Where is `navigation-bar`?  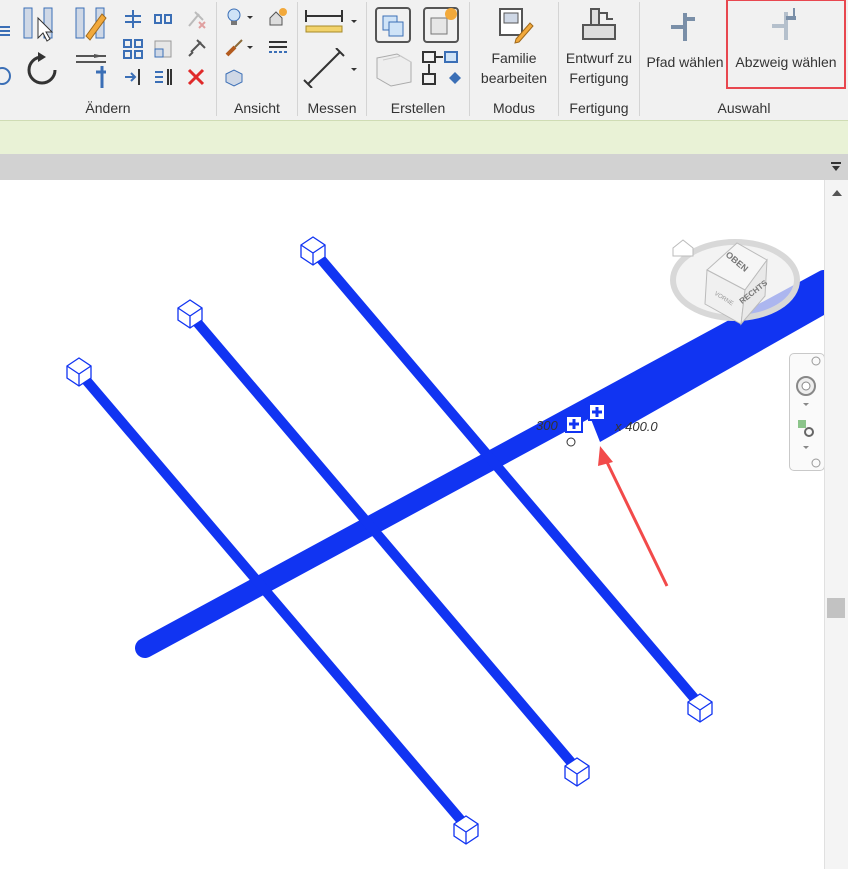
navigation-bar is located at coordinates (807, 412).